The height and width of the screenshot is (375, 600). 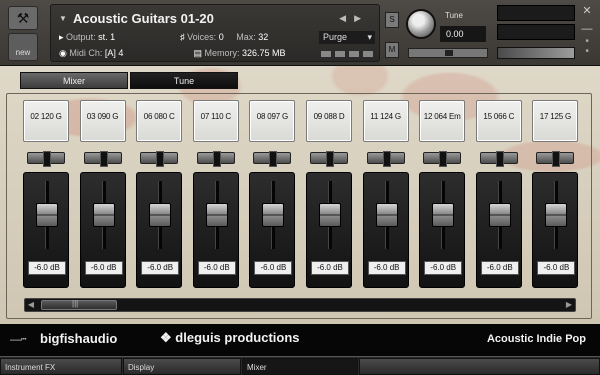 What do you see at coordinates (263, 37) in the screenshot?
I see `max-voices-value: 32` at bounding box center [263, 37].